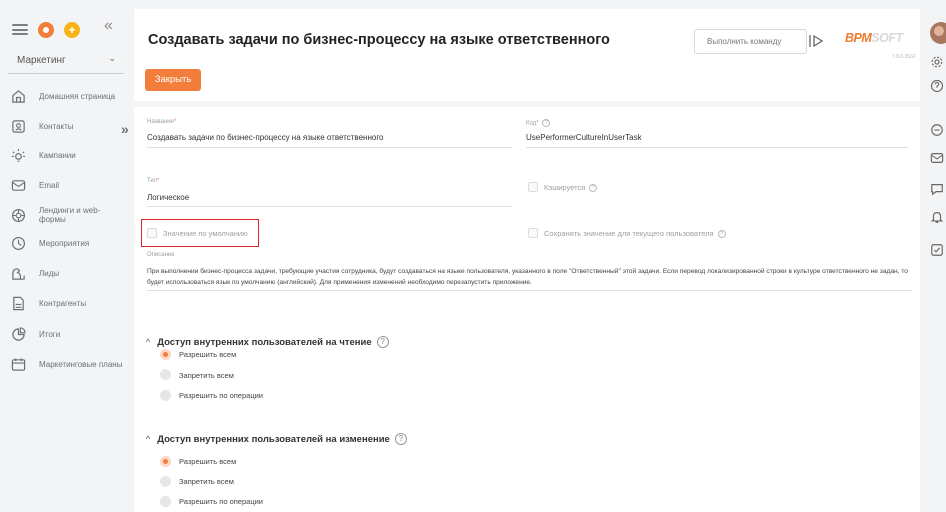 This screenshot has width=946, height=512. Describe the element at coordinates (527, 104) in the screenshot. I see `toolbar-divider` at that location.